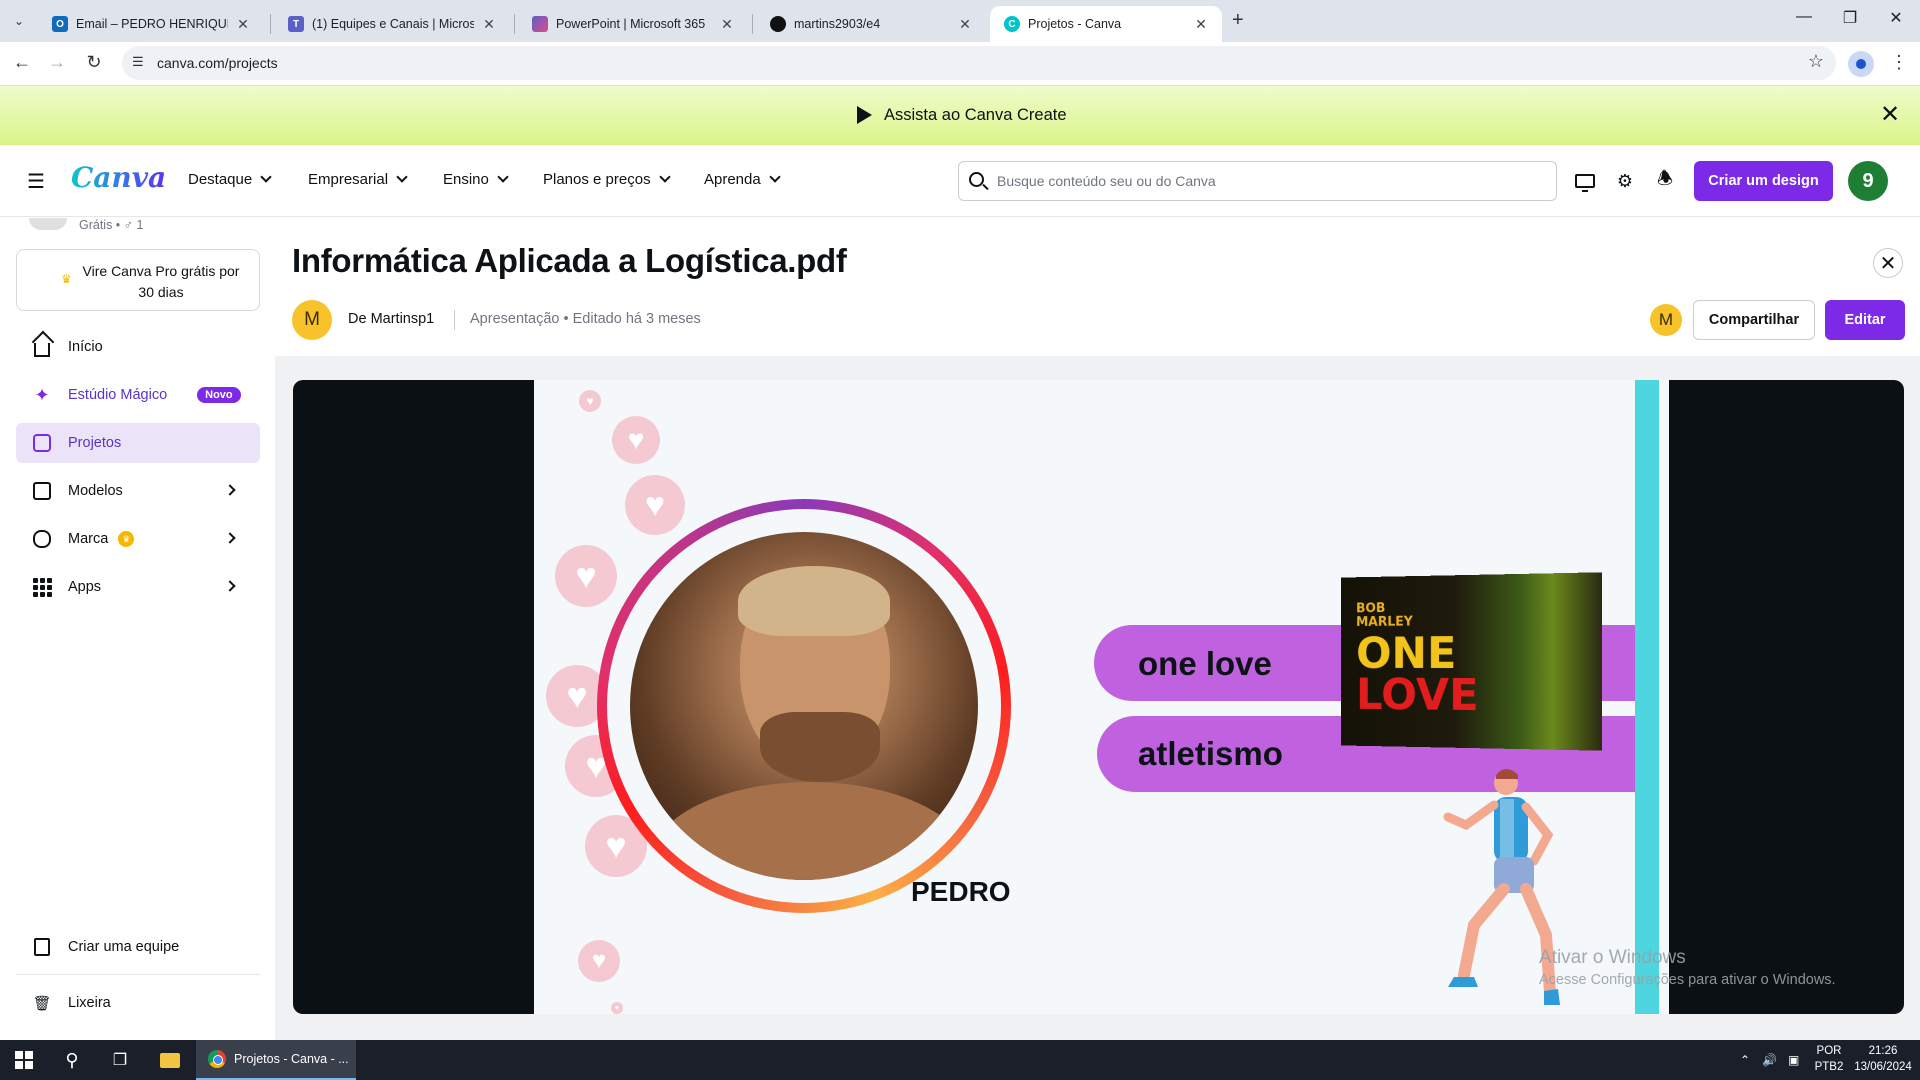 The image size is (1920, 1080). Describe the element at coordinates (1585, 181) in the screenshot. I see `desktop-app-icon` at that location.